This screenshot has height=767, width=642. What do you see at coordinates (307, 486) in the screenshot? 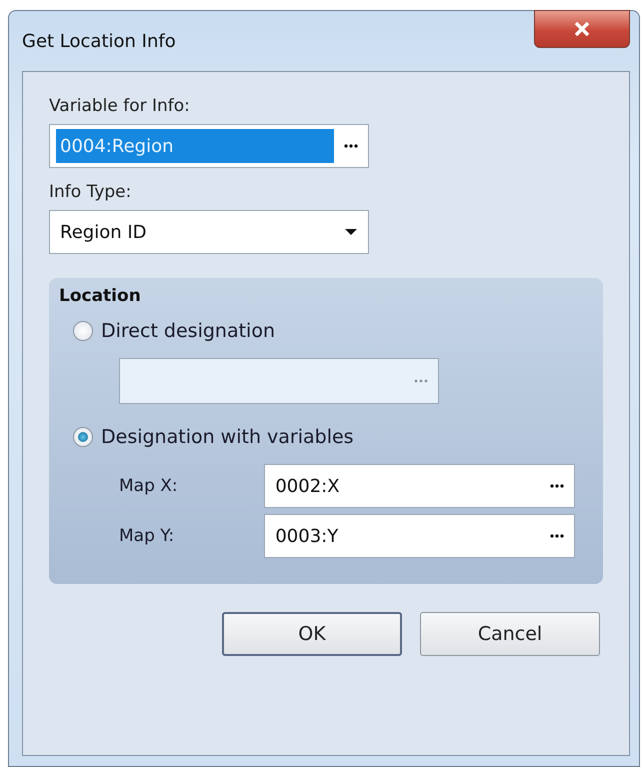
I see `field-value: 0002:X` at bounding box center [307, 486].